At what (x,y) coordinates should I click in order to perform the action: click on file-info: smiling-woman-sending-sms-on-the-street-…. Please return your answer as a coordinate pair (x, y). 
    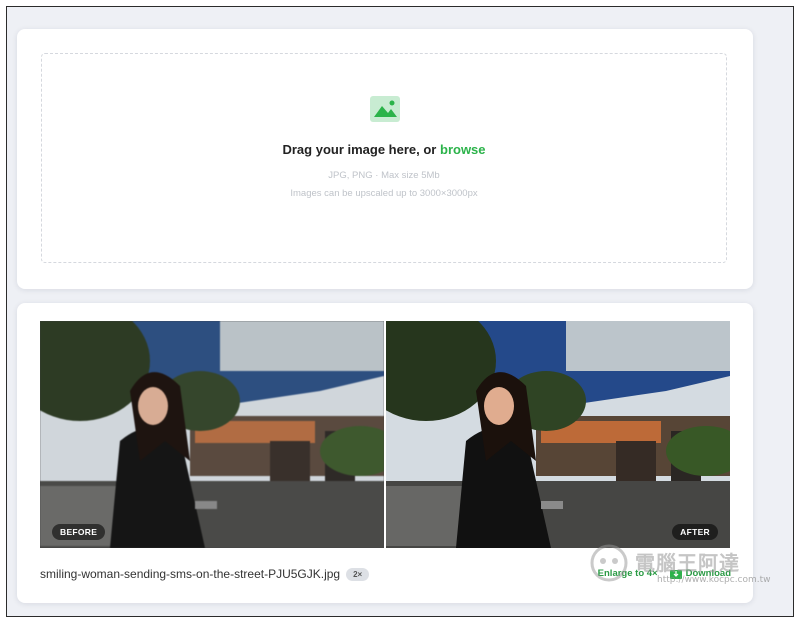
    Looking at the image, I should click on (205, 574).